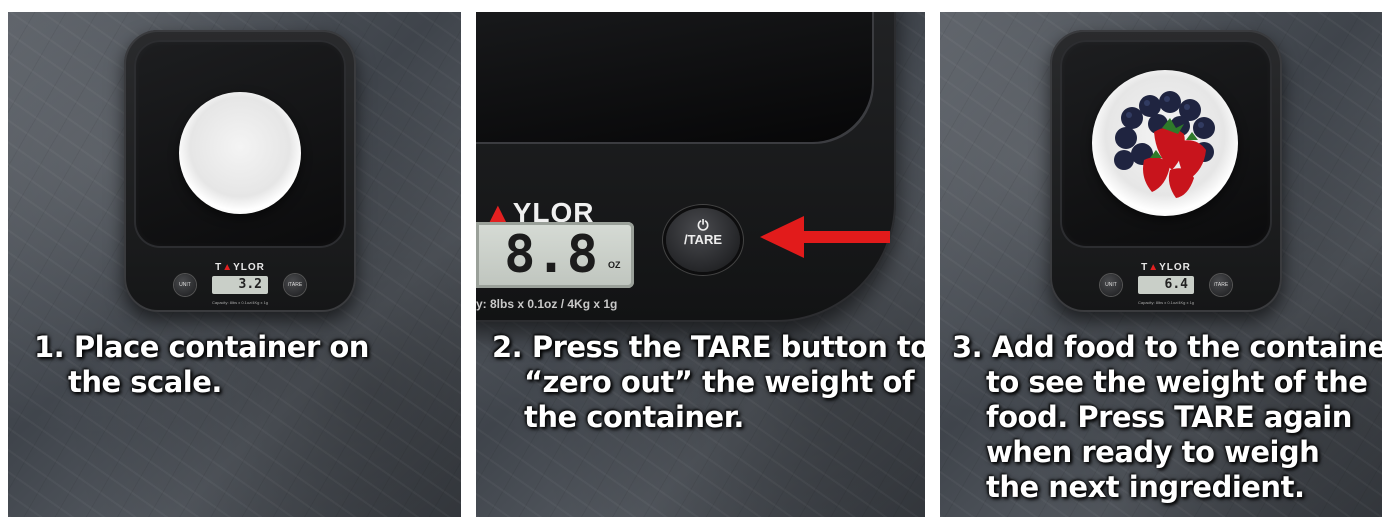  Describe the element at coordinates (240, 153) in the screenshot. I see `empty-white-bowl` at that location.